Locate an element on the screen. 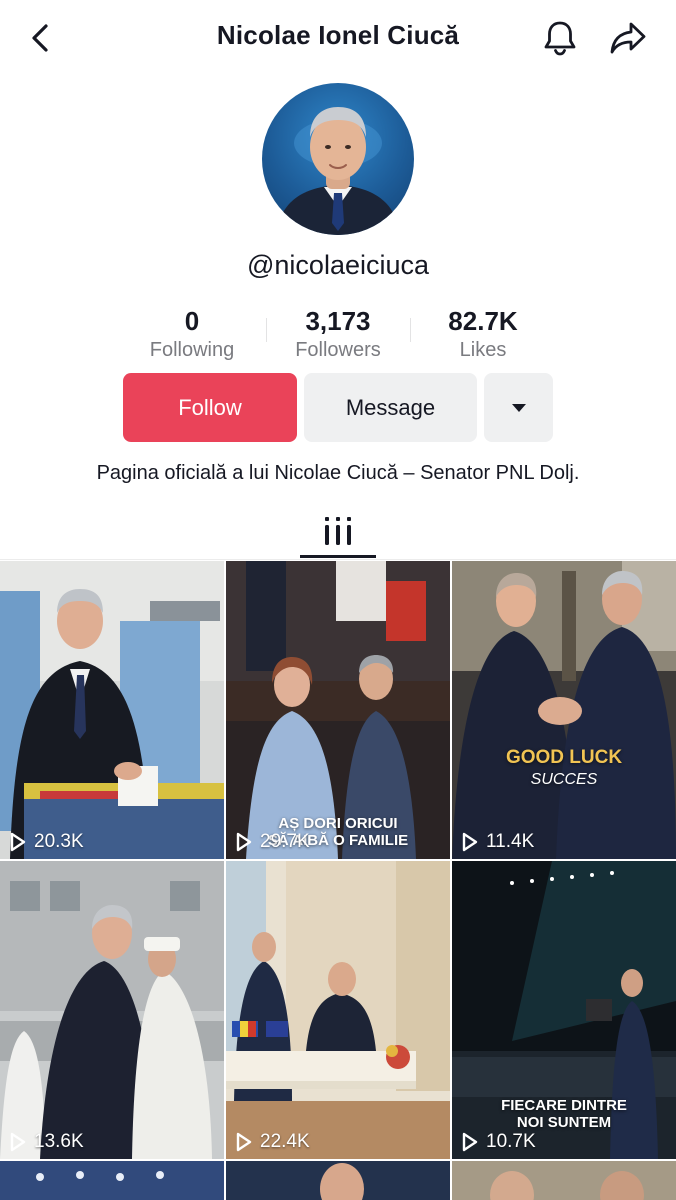 Image resolution: width=676 pixels, height=1200 pixels. tab-videos is located at coordinates (338, 533).